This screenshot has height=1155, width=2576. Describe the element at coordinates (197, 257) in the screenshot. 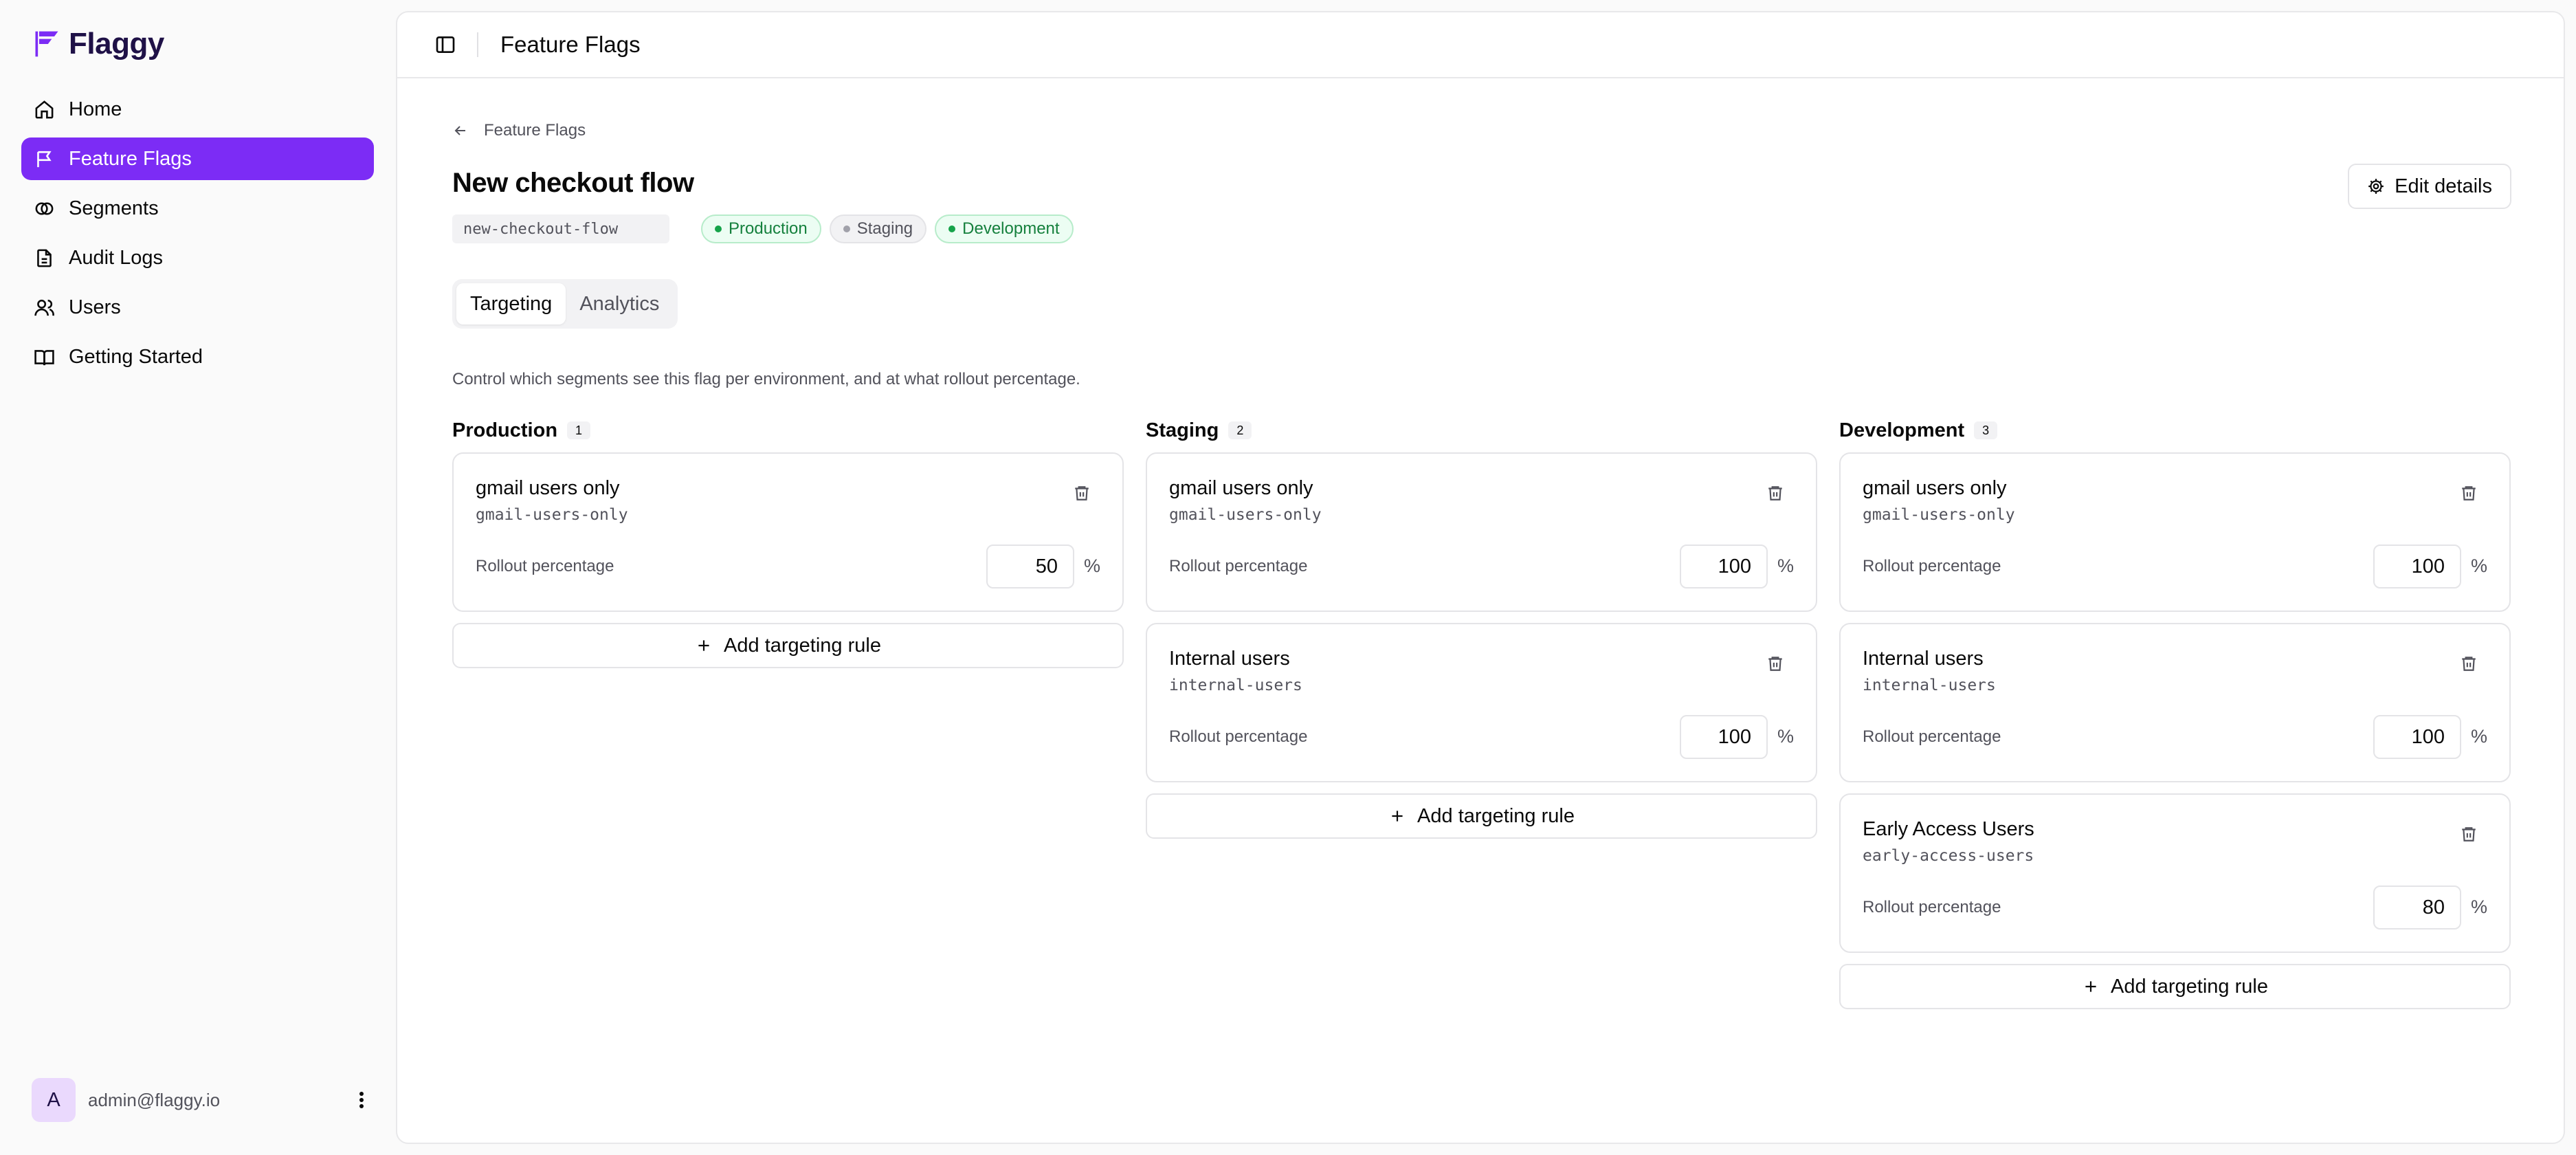

I see `sidebar-item-audit-logs: Audit Logs` at that location.